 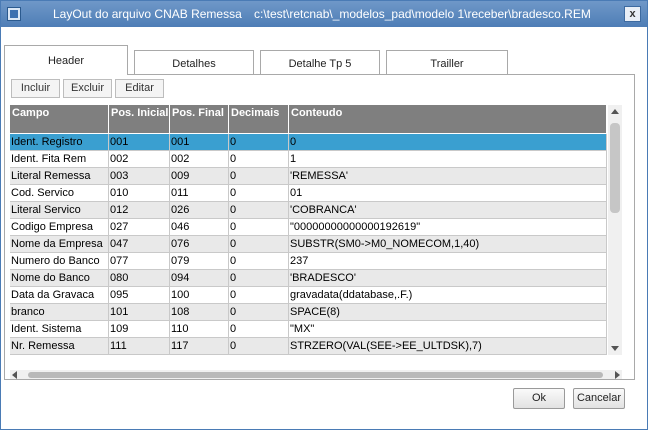 I want to click on table-row: Literal Remessa 003 009 0 'REMESSA', so click(x=308, y=176).